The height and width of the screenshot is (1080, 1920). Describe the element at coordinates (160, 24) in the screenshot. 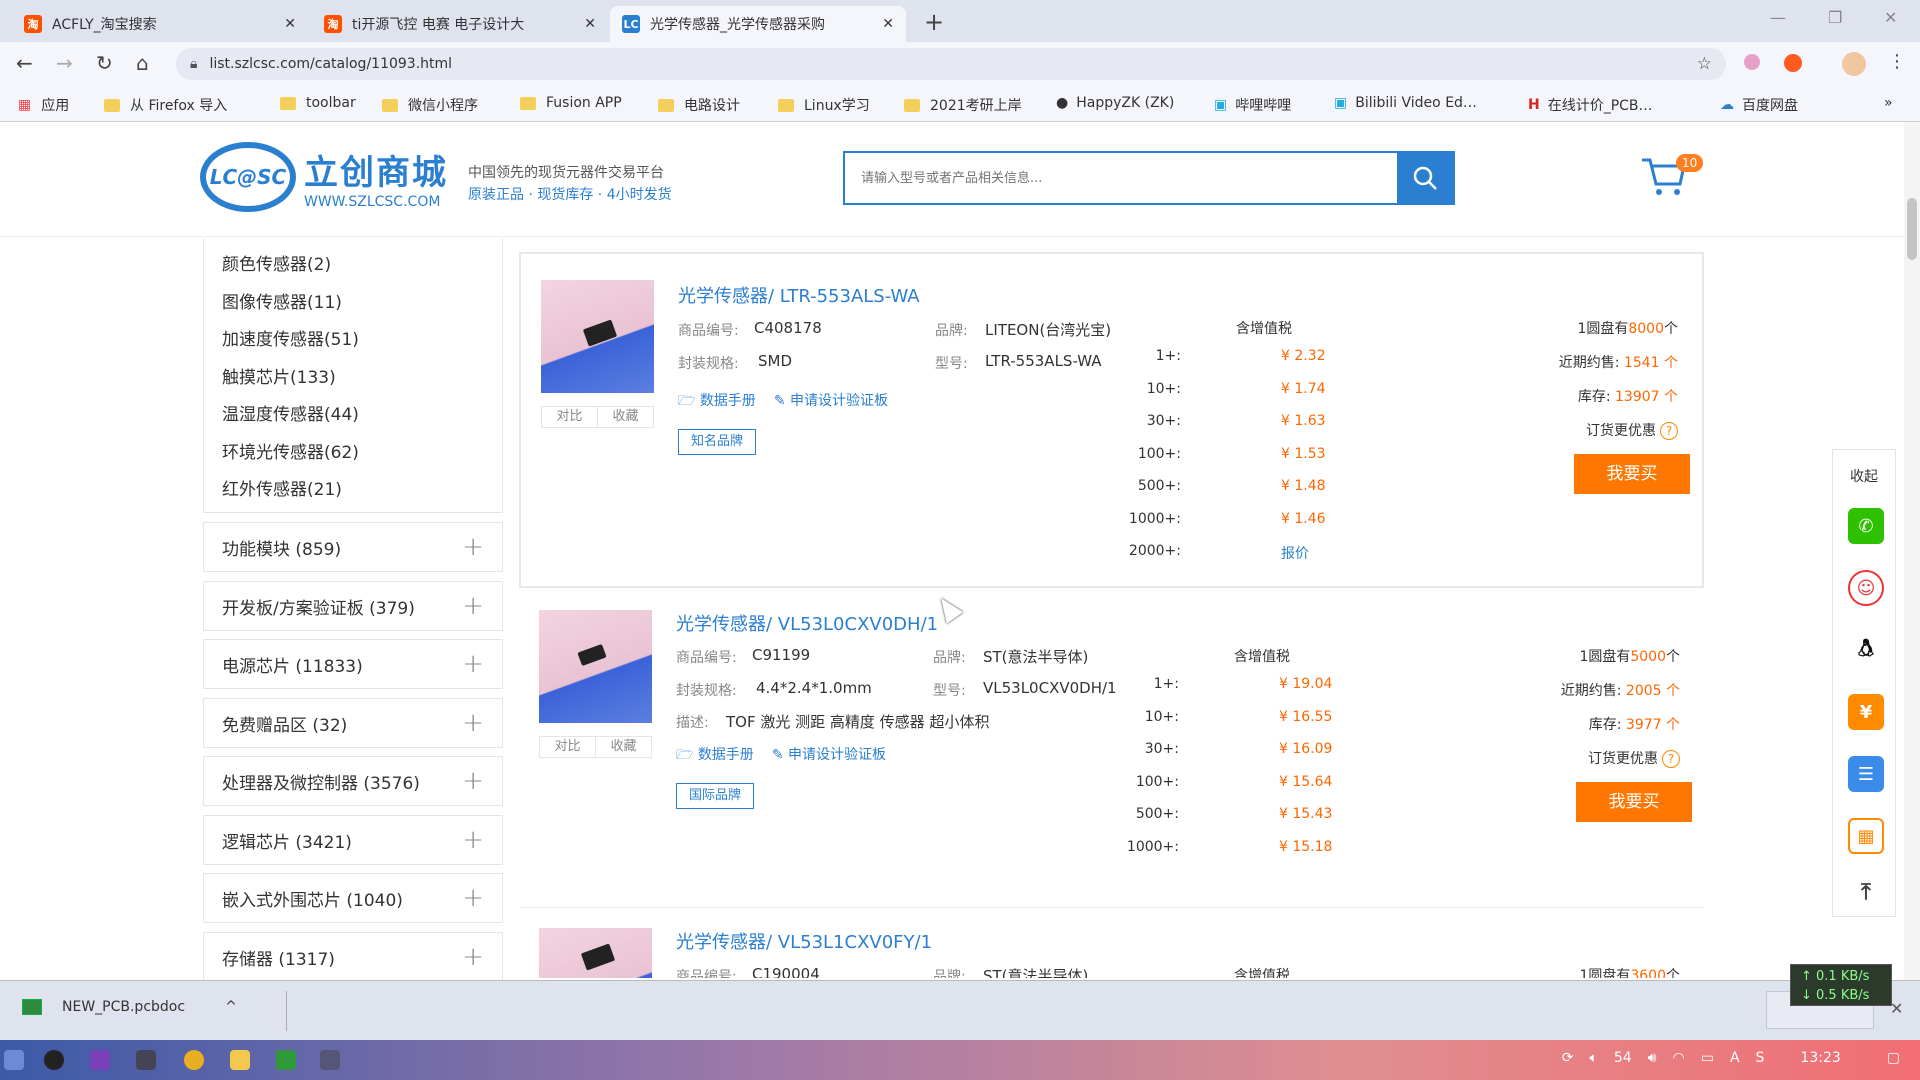

I see `tab-taobao-search: 淘 ACFLY_淘宝搜索 ✕` at that location.